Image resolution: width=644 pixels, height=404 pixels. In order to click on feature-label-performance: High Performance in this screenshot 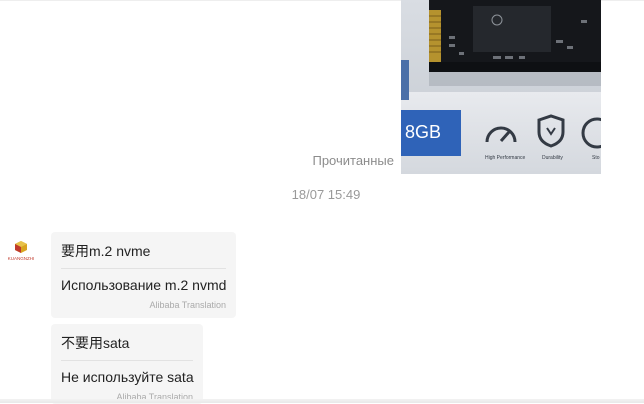, I will do `click(505, 158)`.